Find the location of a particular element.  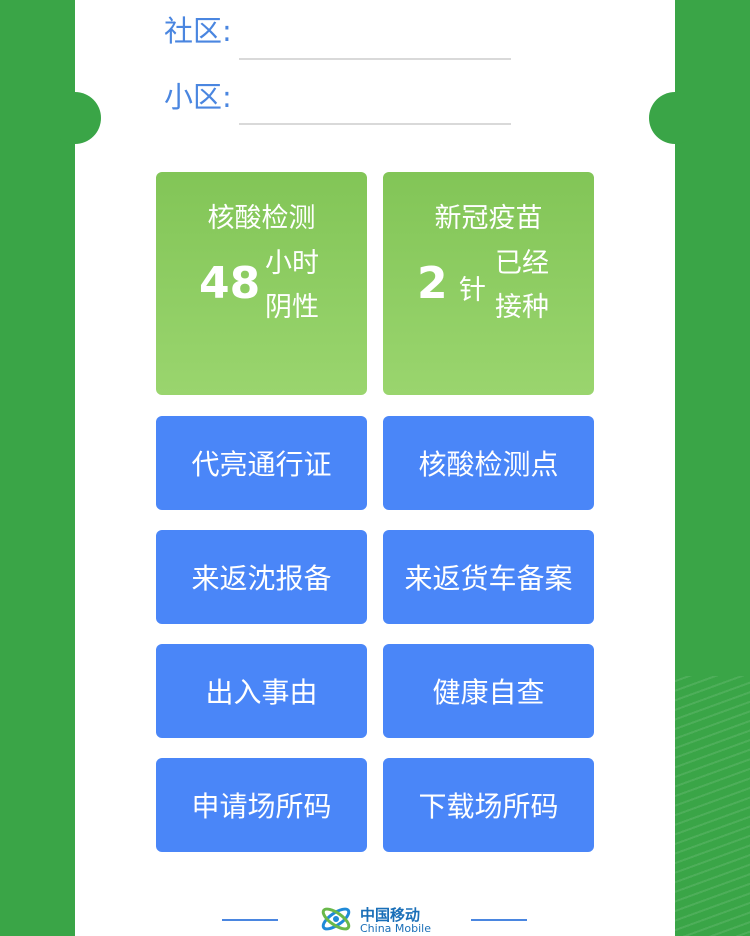

community-input-line is located at coordinates (375, 59).